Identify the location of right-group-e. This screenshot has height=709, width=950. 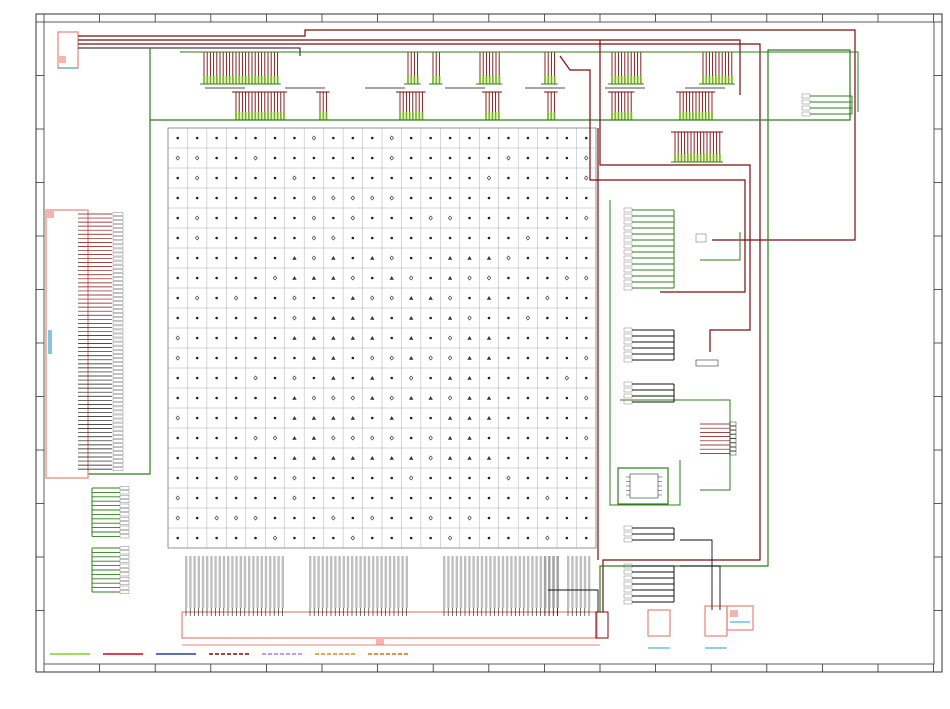
(649, 584).